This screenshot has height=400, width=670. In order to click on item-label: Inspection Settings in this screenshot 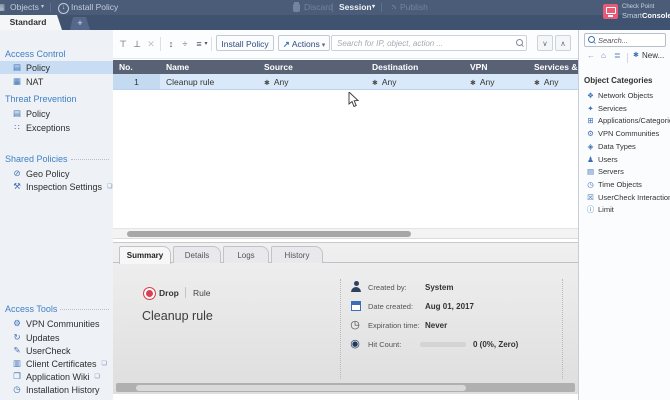, I will do `click(64, 186)`.